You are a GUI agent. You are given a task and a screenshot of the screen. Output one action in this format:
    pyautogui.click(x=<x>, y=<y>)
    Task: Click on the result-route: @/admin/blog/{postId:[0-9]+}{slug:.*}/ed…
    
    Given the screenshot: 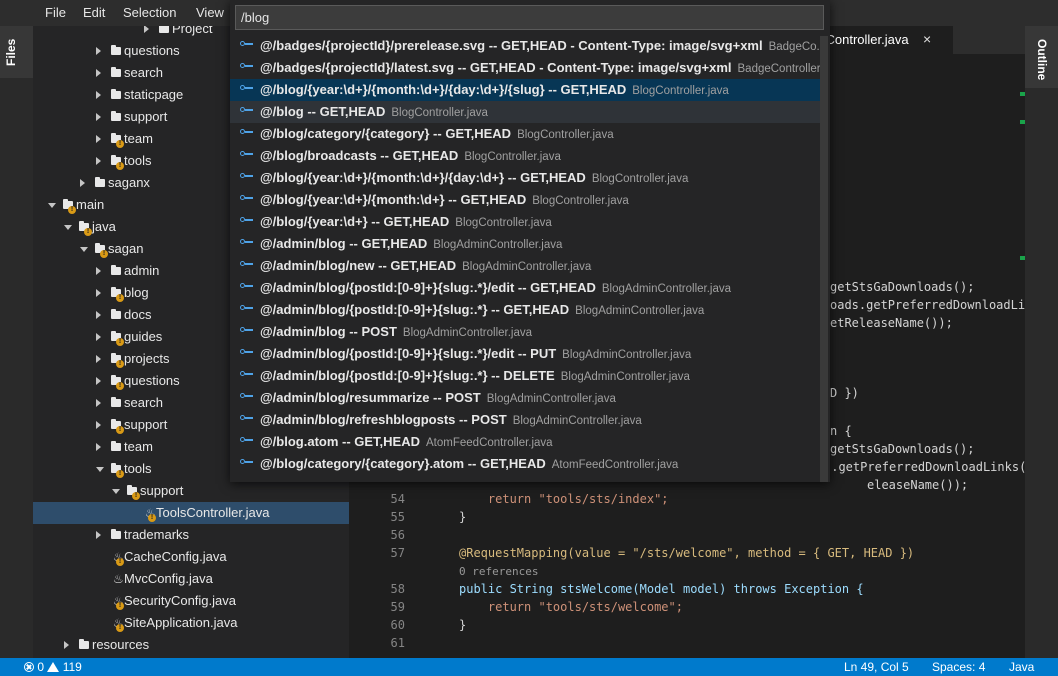 What is the action you would take?
    pyautogui.click(x=428, y=287)
    